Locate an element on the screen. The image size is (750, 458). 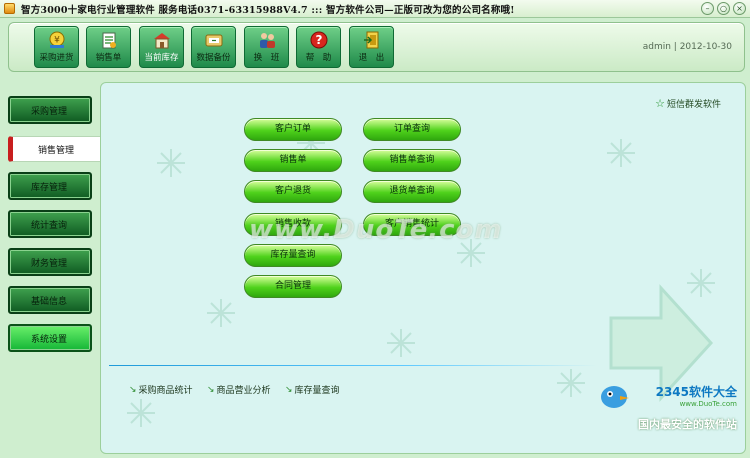
warehouse-house-icon is located at coordinates (161, 41).